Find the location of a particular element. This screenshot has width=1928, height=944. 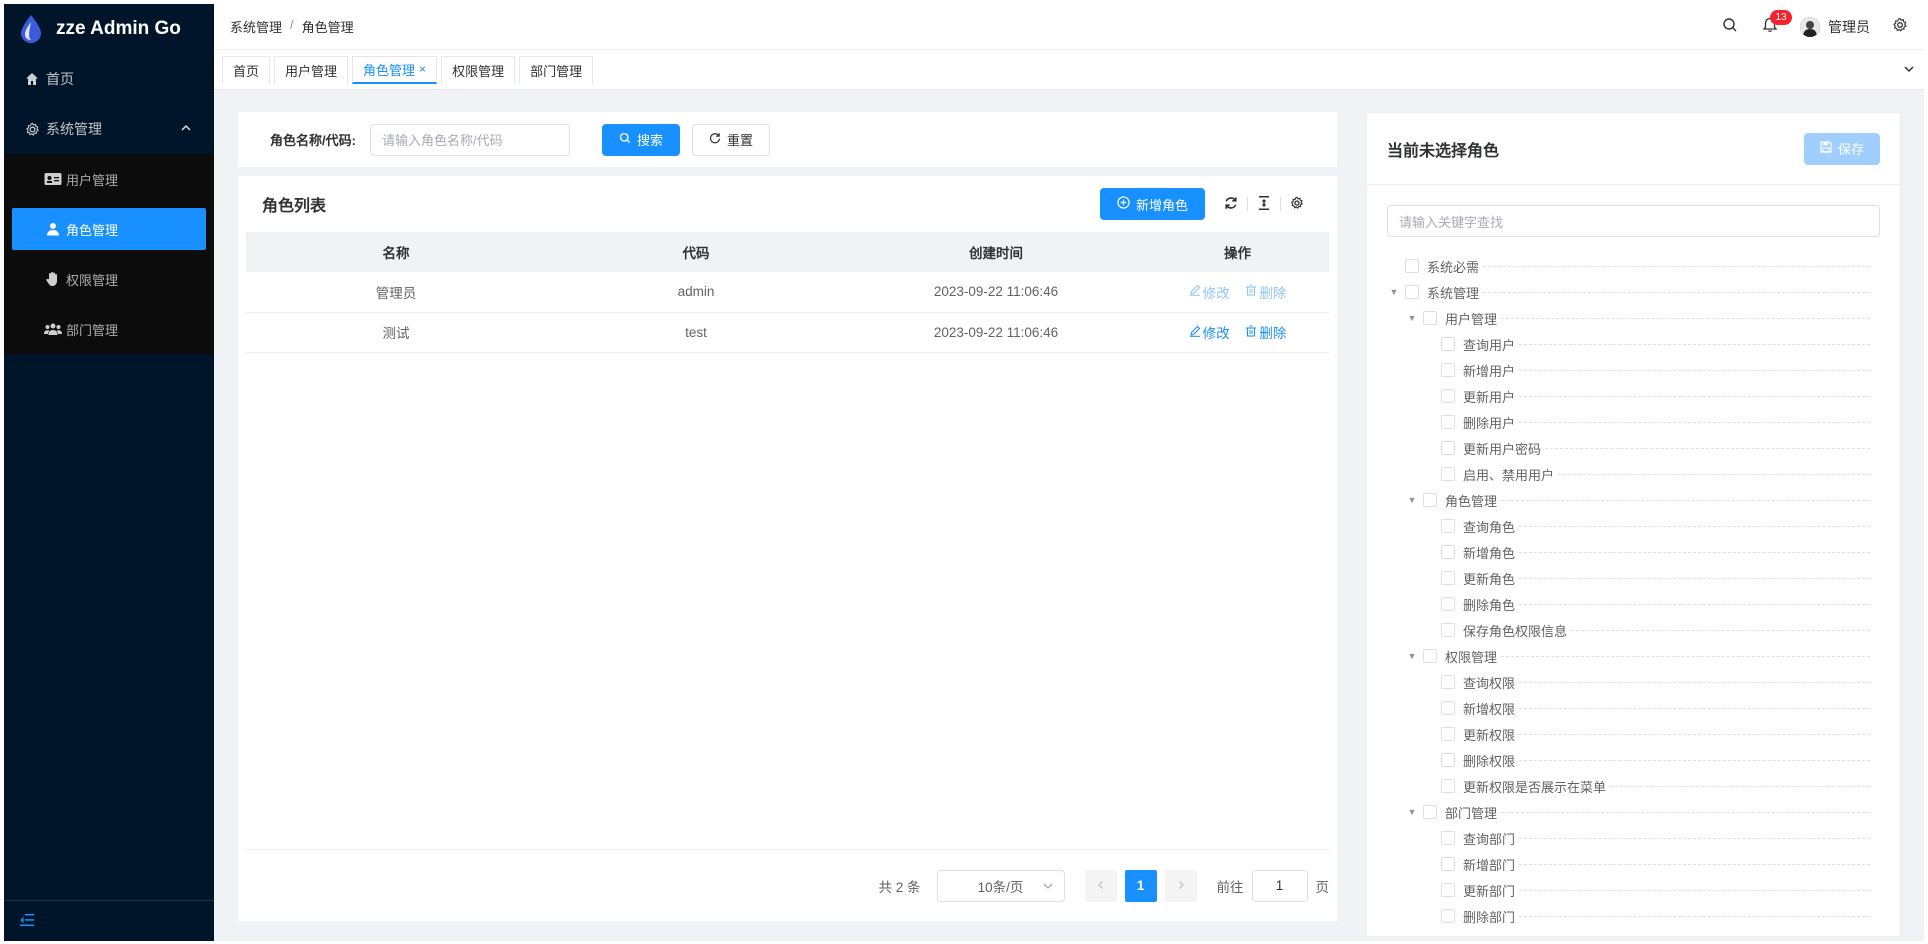

sidebar-item-departments: 部门管理 is located at coordinates (109, 329).